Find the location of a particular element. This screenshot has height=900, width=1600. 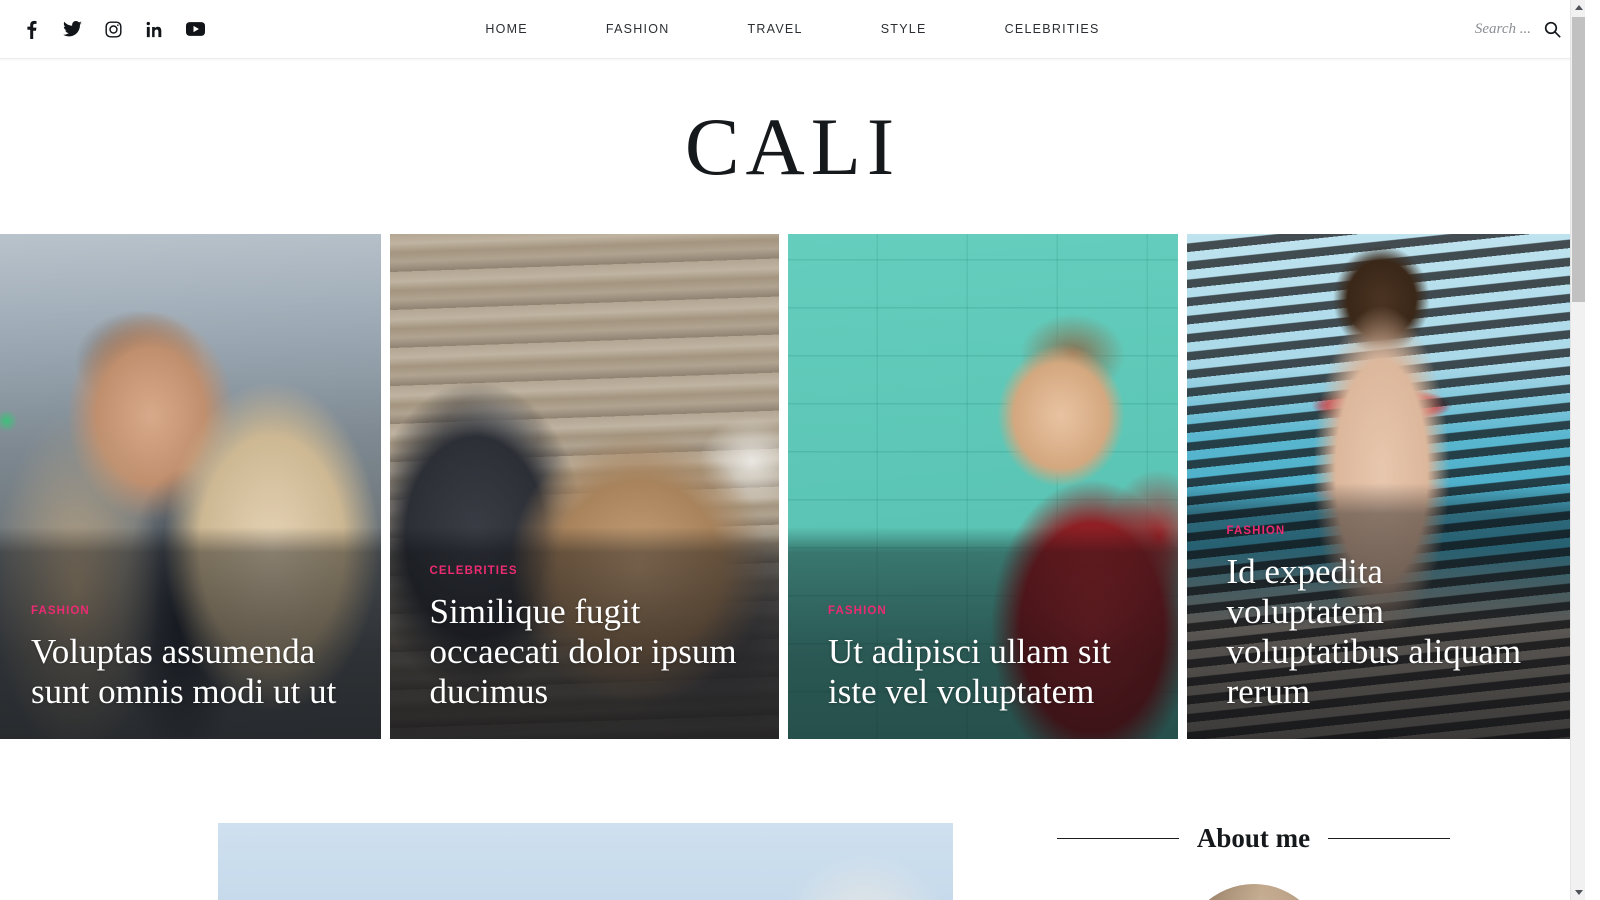

about-rule-right is located at coordinates (1389, 838).